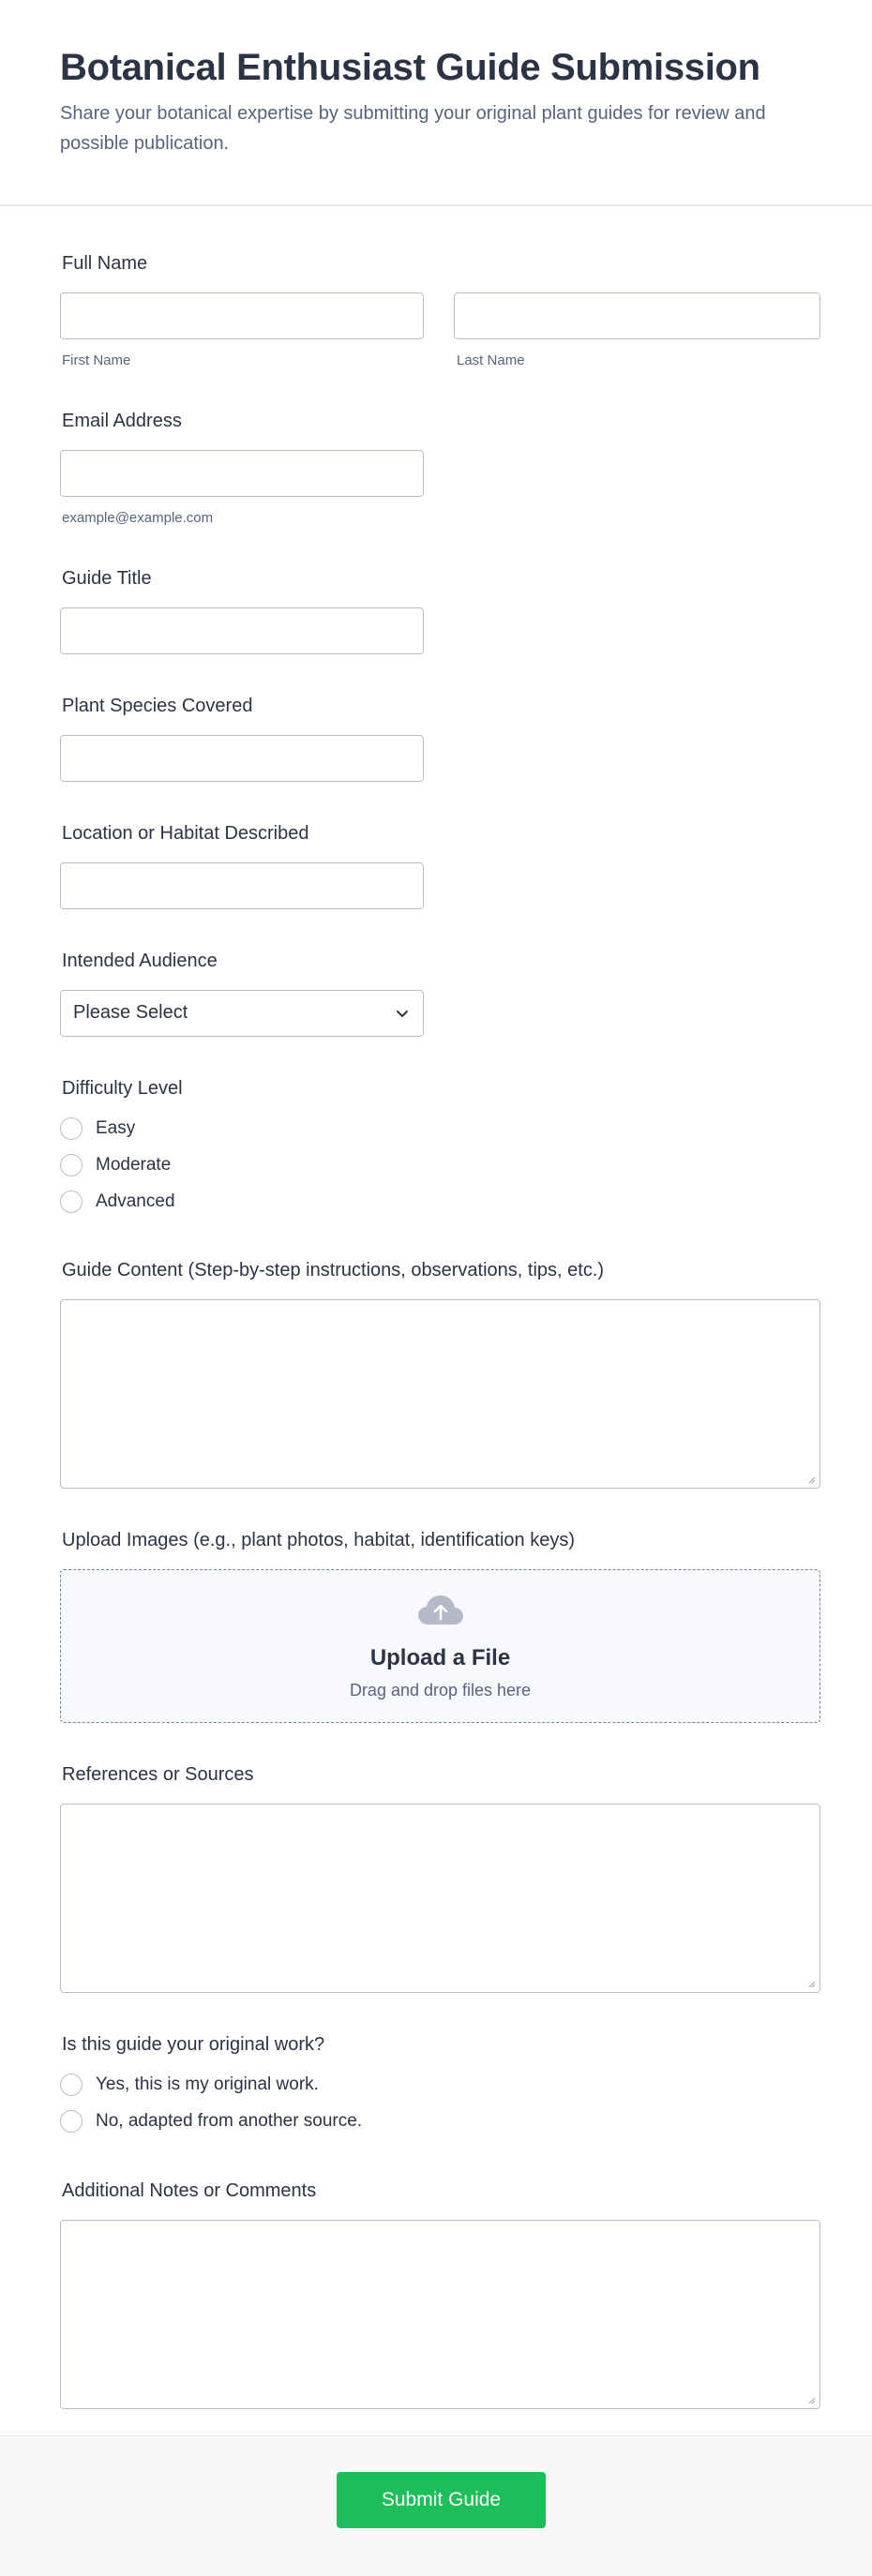 The height and width of the screenshot is (2576, 872). What do you see at coordinates (242, 885) in the screenshot?
I see `location-input` at bounding box center [242, 885].